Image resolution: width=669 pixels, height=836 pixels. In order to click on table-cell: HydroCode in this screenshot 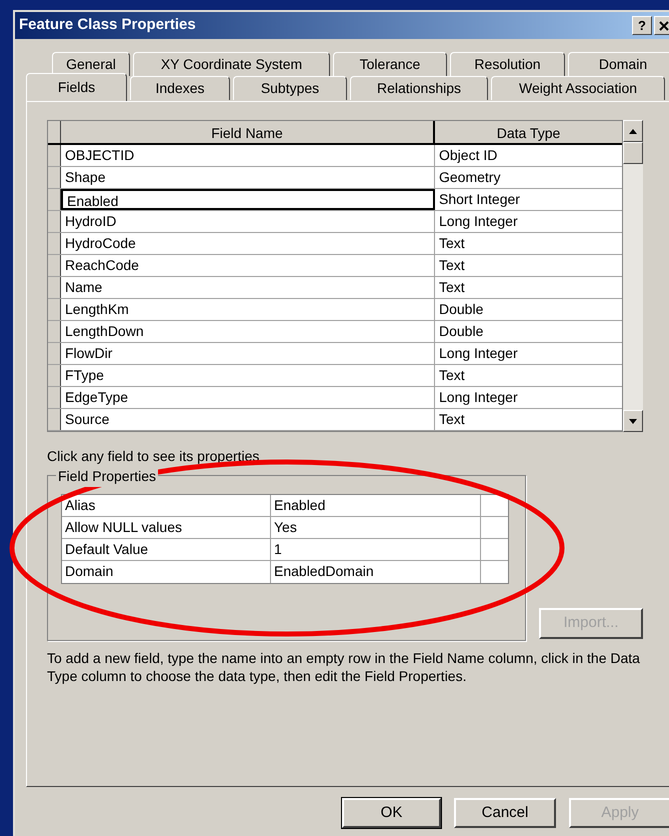, I will do `click(248, 243)`.